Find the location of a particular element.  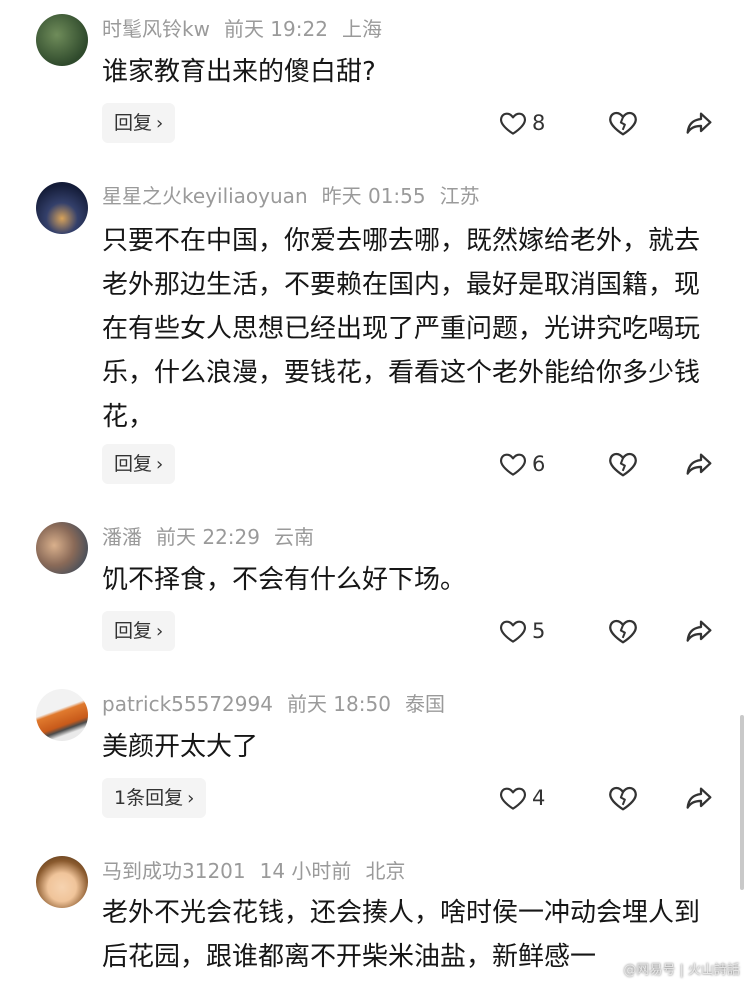

like-button: 5 is located at coordinates (521, 631).